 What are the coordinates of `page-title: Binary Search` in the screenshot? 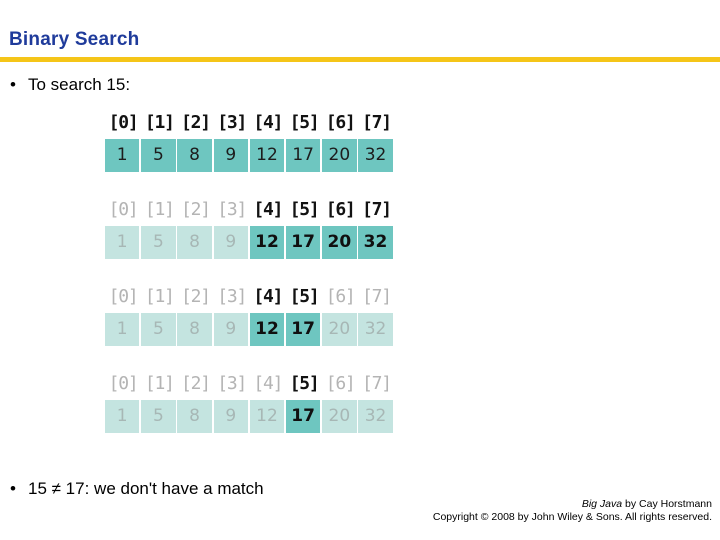 It's located at (74, 39).